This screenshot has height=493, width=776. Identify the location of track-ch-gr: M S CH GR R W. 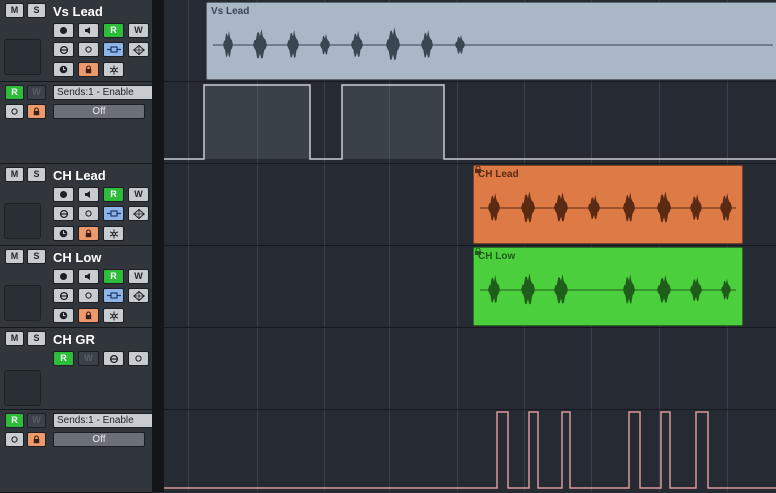
(76, 369).